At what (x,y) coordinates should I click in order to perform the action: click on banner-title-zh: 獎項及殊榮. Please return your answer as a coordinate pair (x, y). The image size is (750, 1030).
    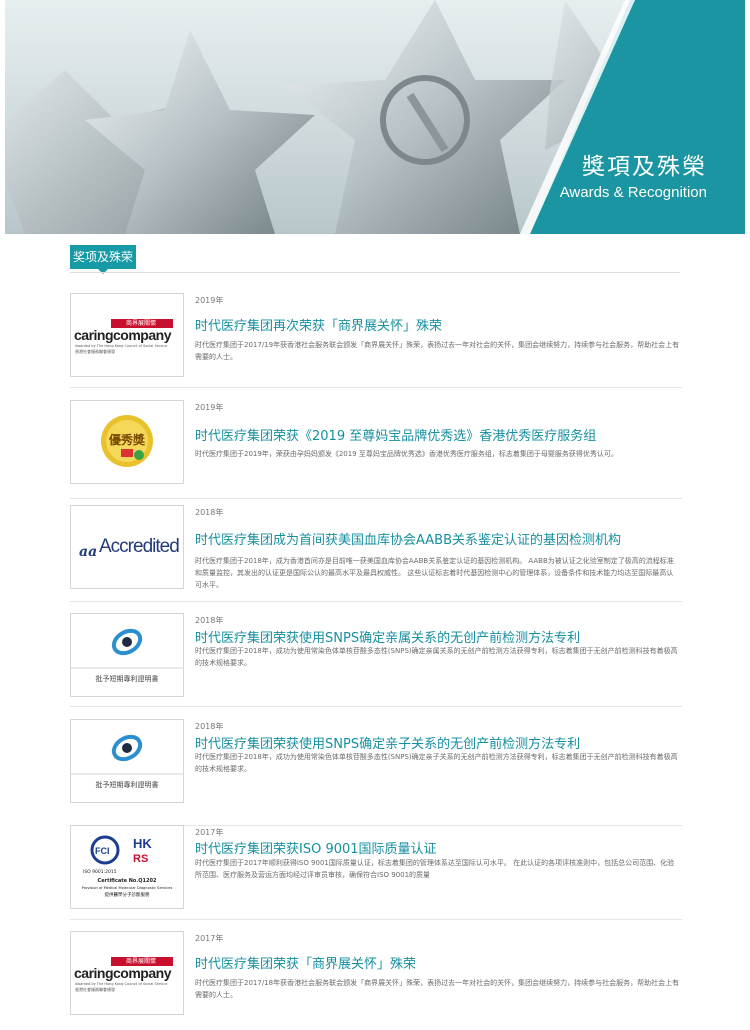
    Looking at the image, I should click on (644, 167).